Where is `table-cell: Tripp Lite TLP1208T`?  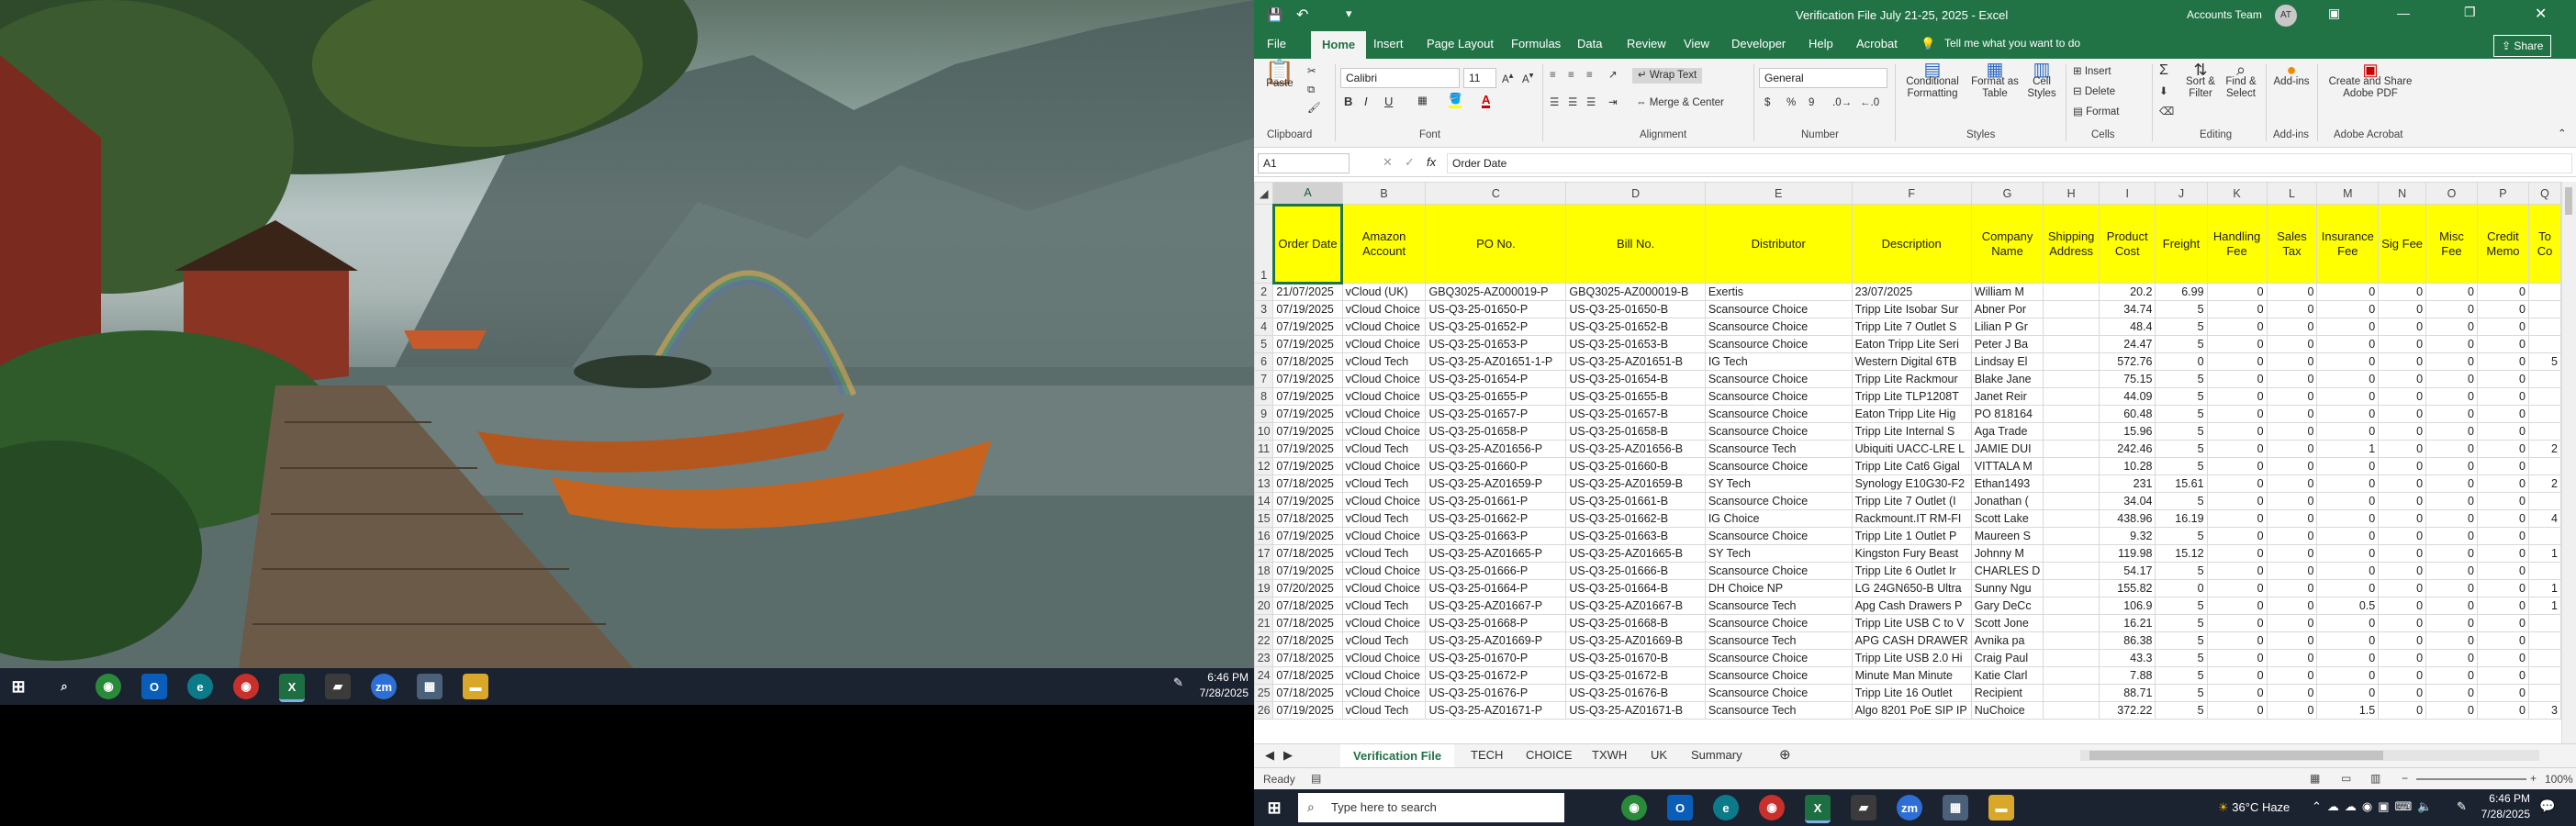
table-cell: Tripp Lite TLP1208T is located at coordinates (1911, 396).